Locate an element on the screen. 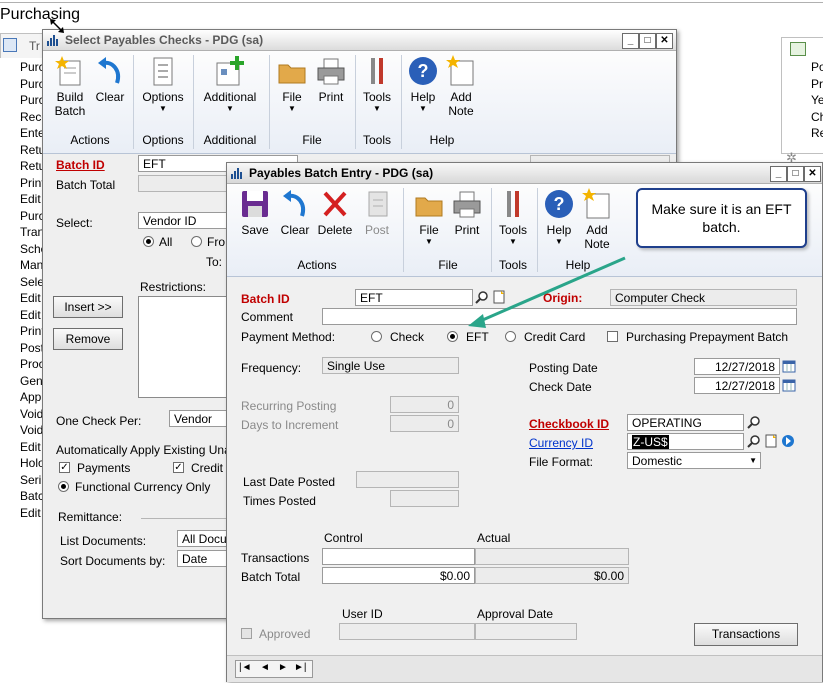 This screenshot has width=823, height=683. first-record-button: |◄ is located at coordinates (245, 667).